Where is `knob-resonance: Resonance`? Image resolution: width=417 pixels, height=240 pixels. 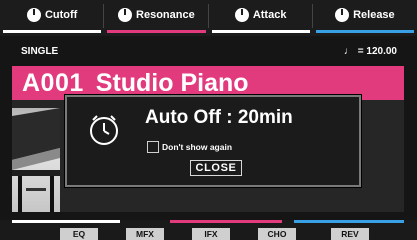
knob-resonance: Resonance is located at coordinates (156, 18).